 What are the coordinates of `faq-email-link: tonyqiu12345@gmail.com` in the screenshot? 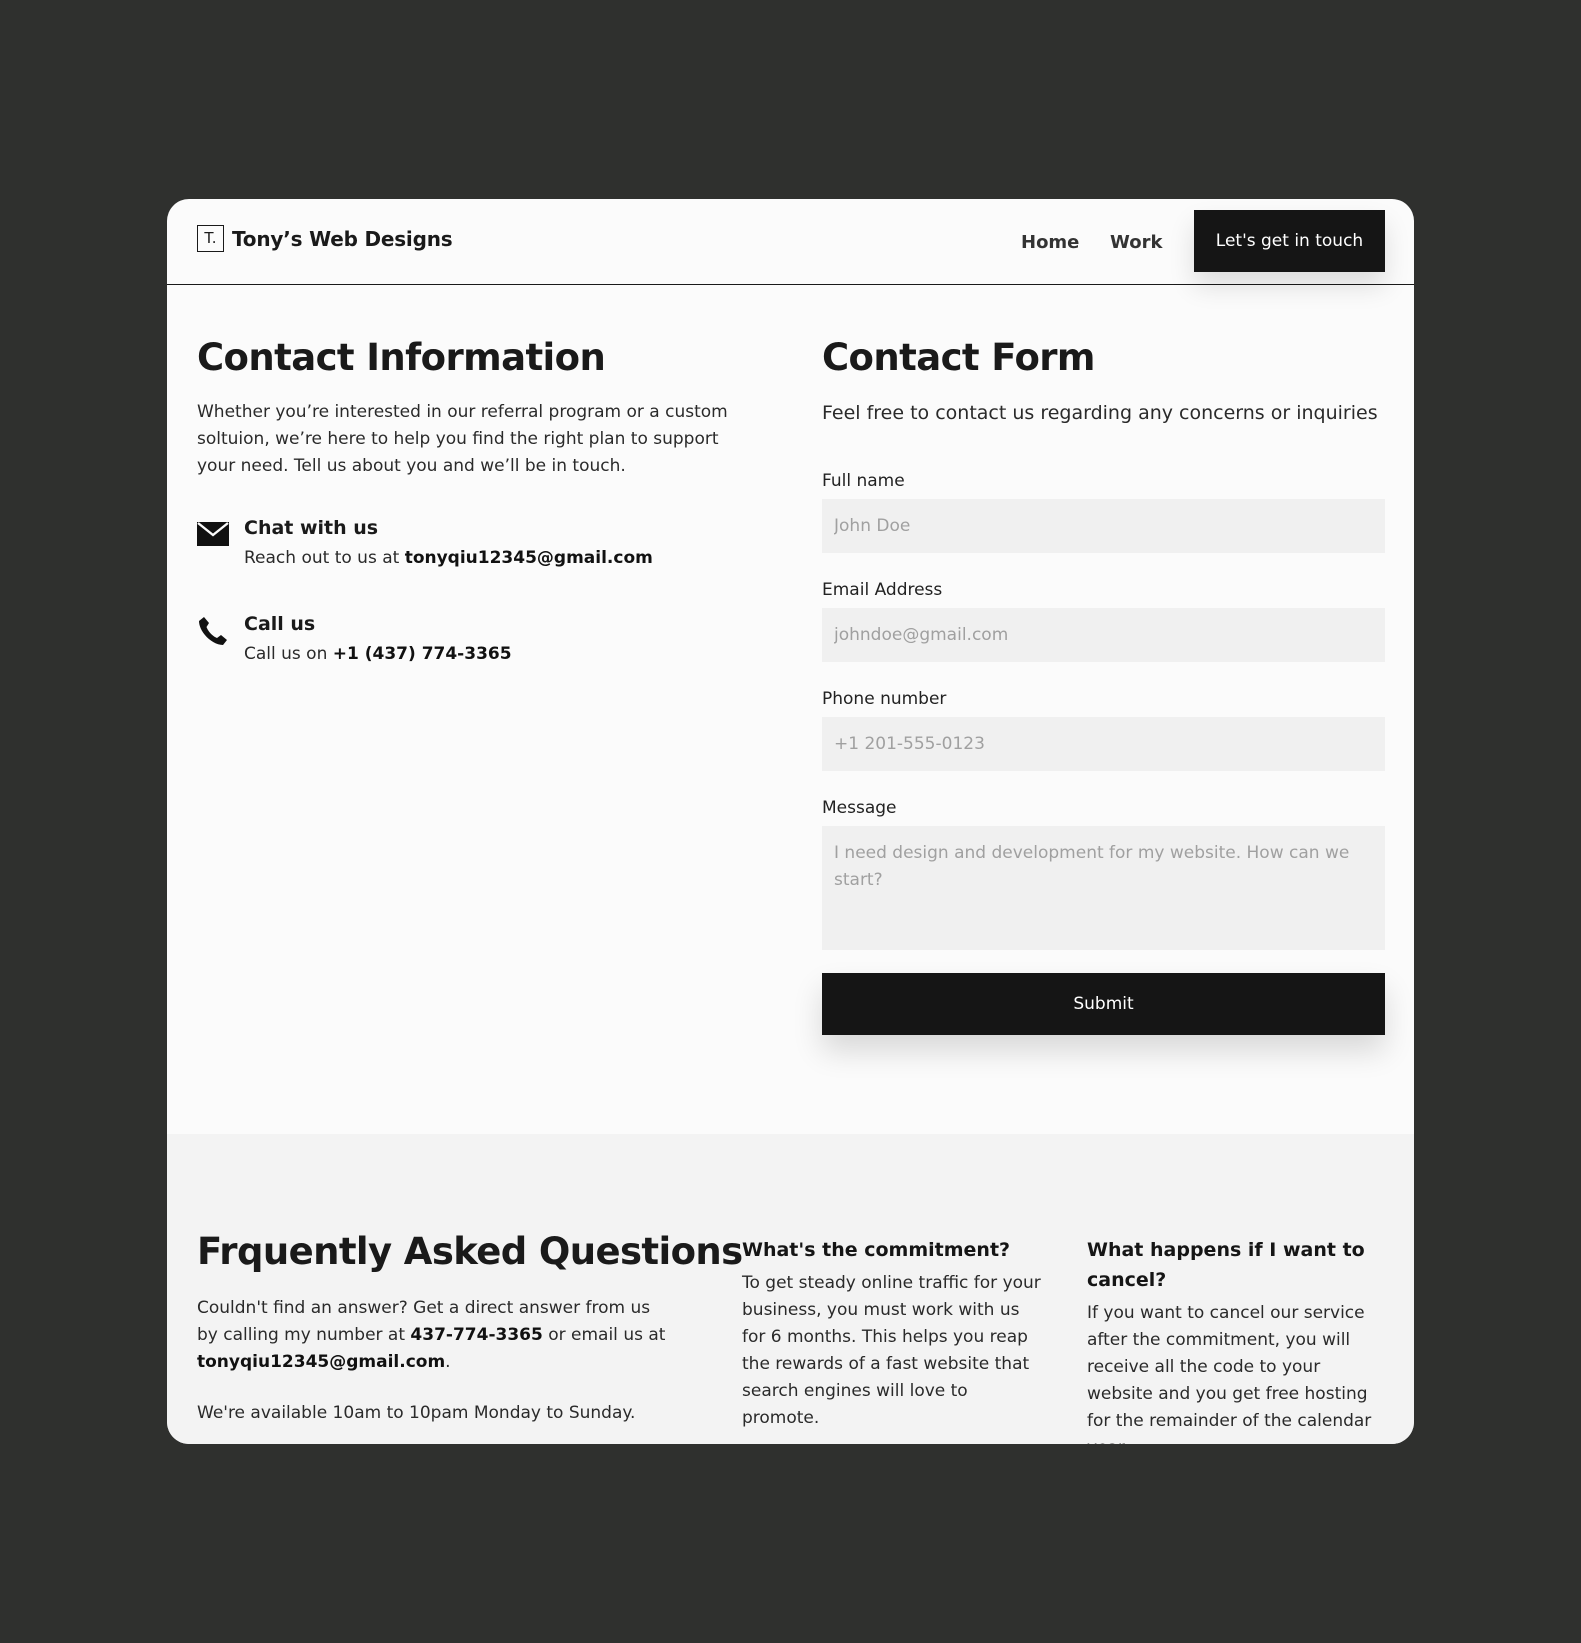 It's located at (321, 1362).